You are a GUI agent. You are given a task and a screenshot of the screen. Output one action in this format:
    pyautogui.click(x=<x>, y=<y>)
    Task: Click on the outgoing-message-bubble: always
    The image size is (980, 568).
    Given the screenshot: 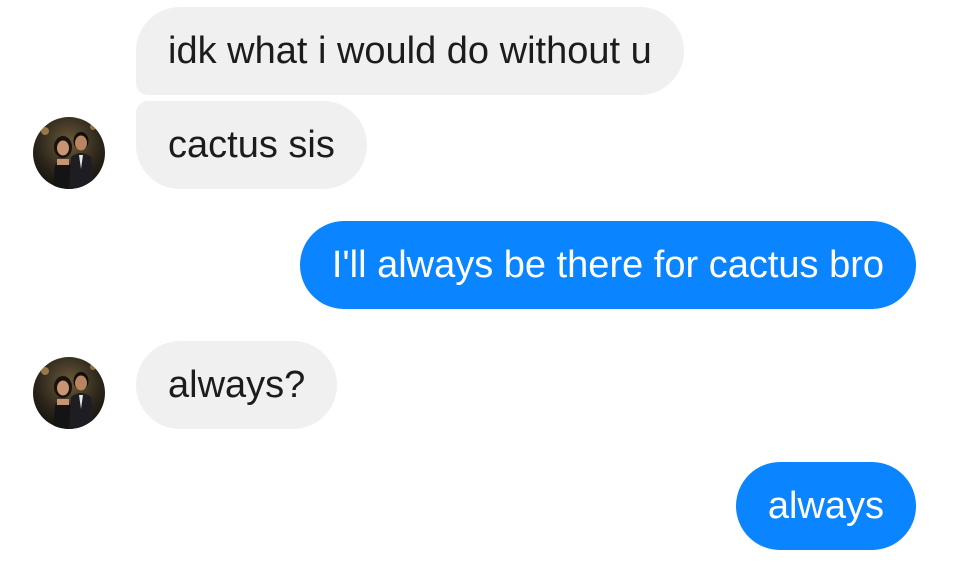 What is the action you would take?
    pyautogui.click(x=825, y=506)
    